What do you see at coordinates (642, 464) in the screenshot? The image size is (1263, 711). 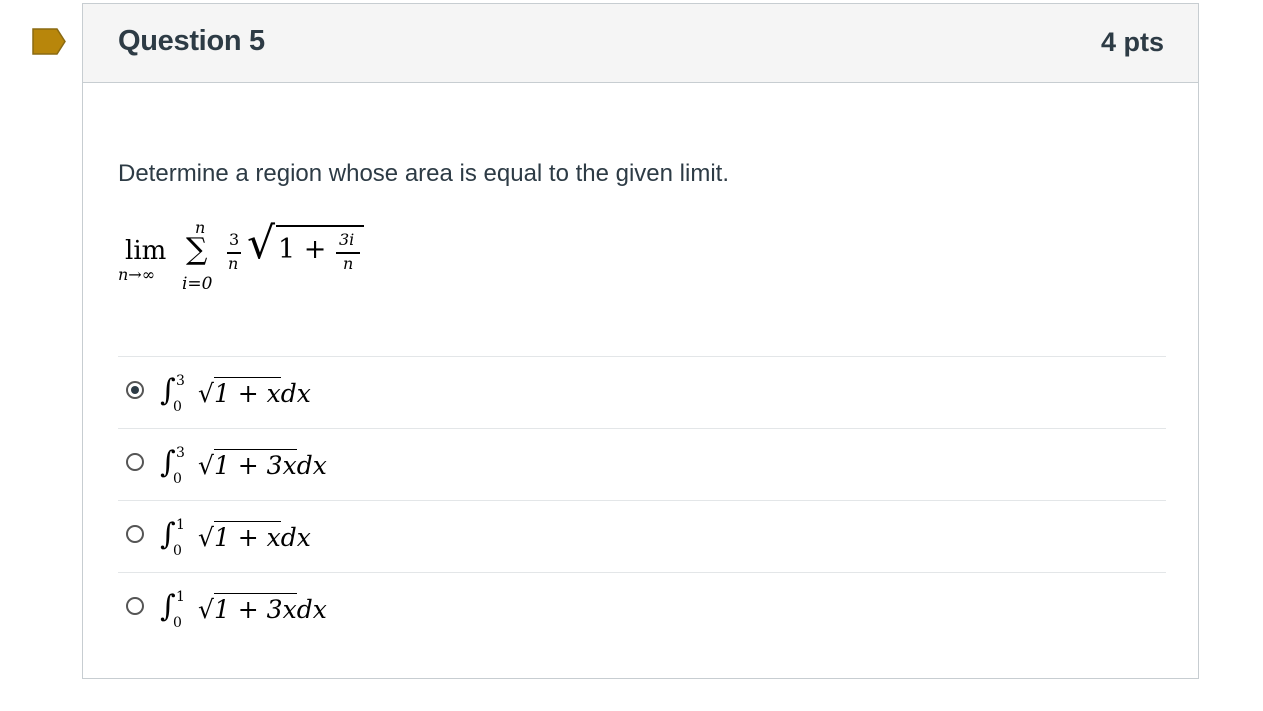 I see `answer-option-2: ∫ 3 0 √1 + 3xdx` at bounding box center [642, 464].